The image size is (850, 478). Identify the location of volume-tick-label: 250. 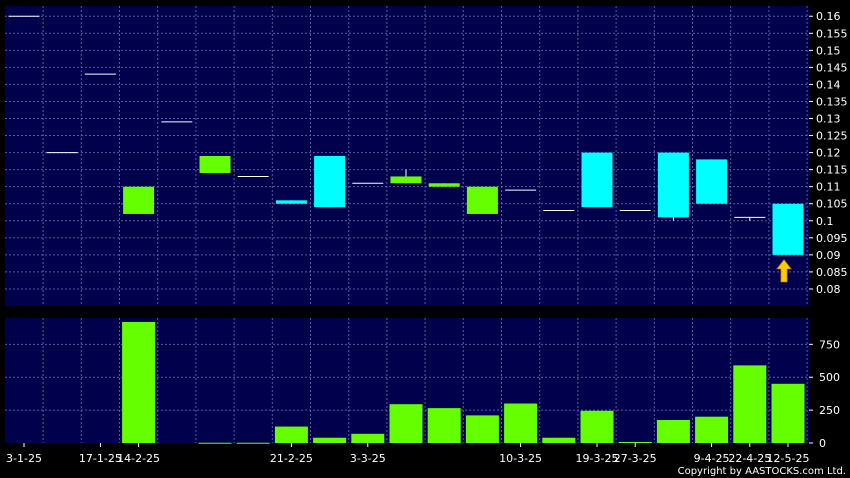
(829, 410).